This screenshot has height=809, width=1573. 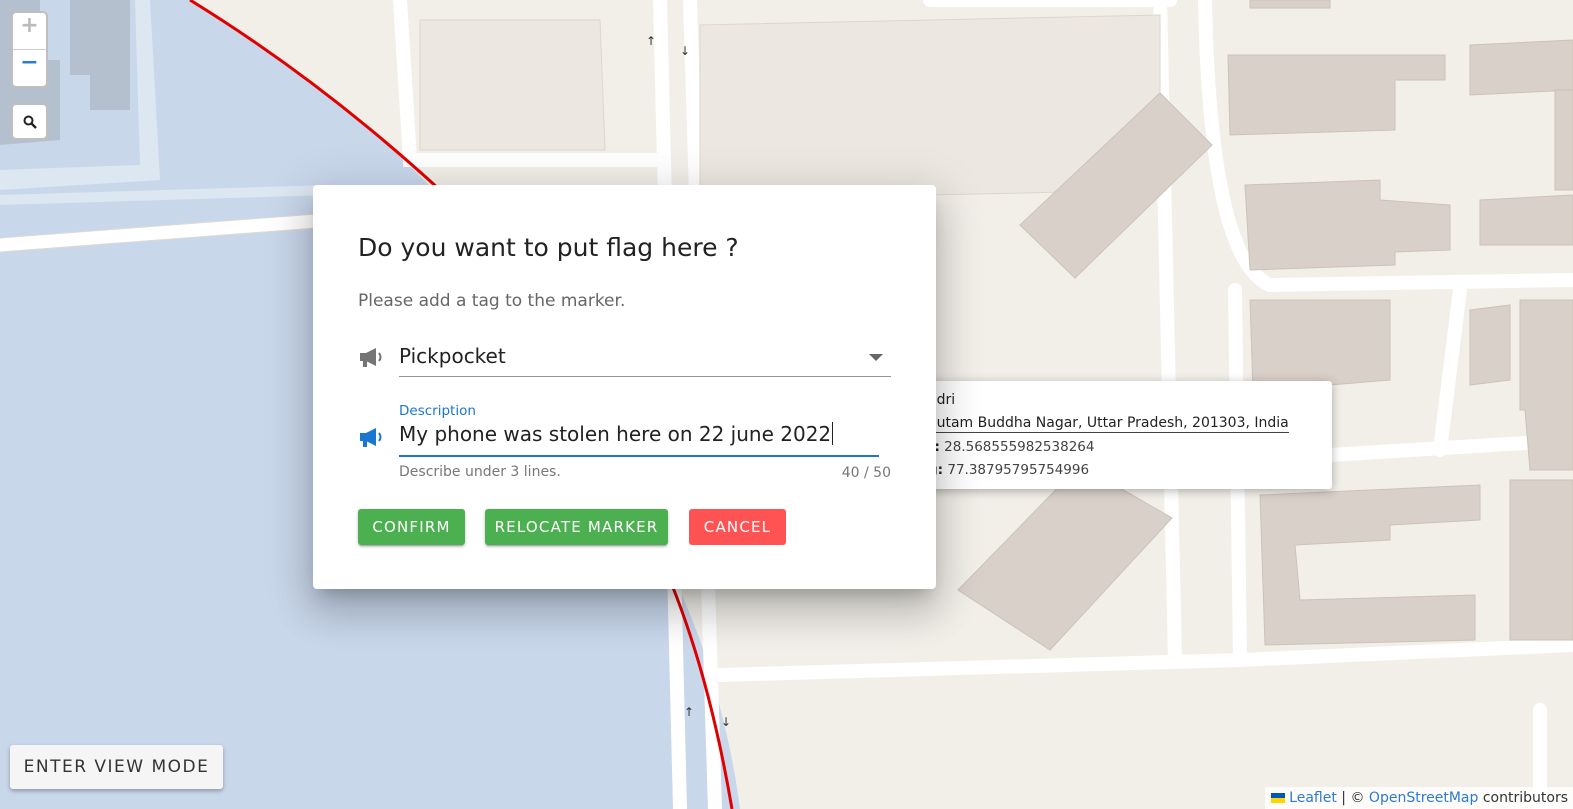 I want to click on map-search-button, so click(x=29, y=121).